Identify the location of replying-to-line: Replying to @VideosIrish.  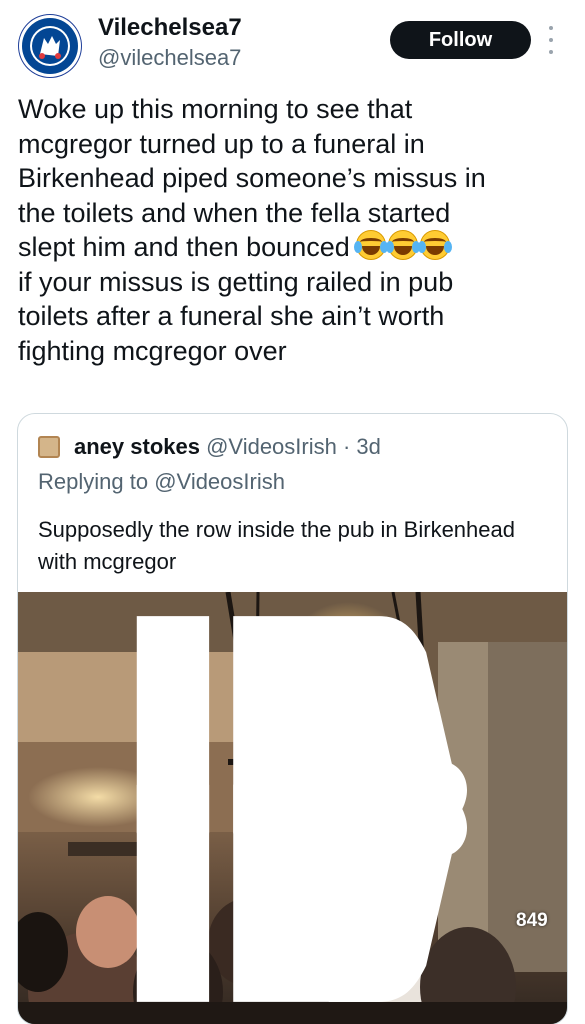
(161, 482).